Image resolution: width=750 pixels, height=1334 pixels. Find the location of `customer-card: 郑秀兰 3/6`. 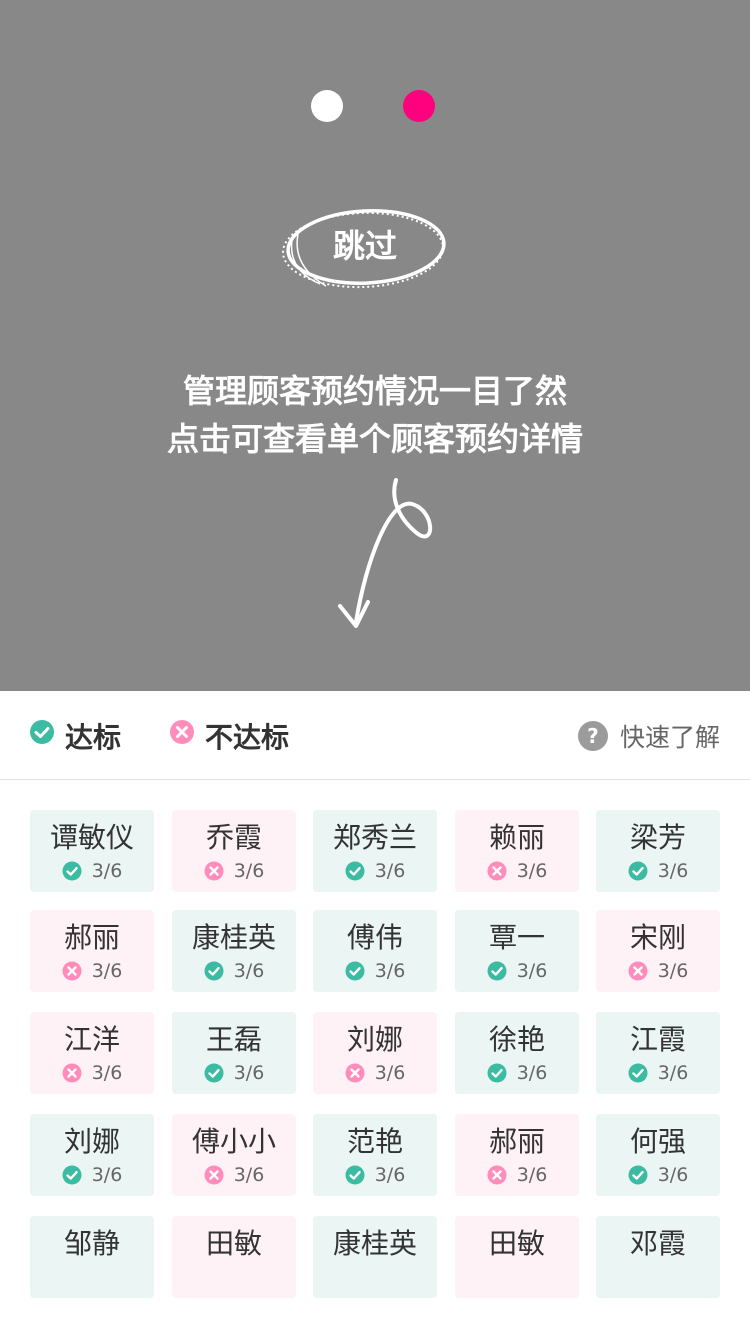

customer-card: 郑秀兰 3/6 is located at coordinates (375, 851).